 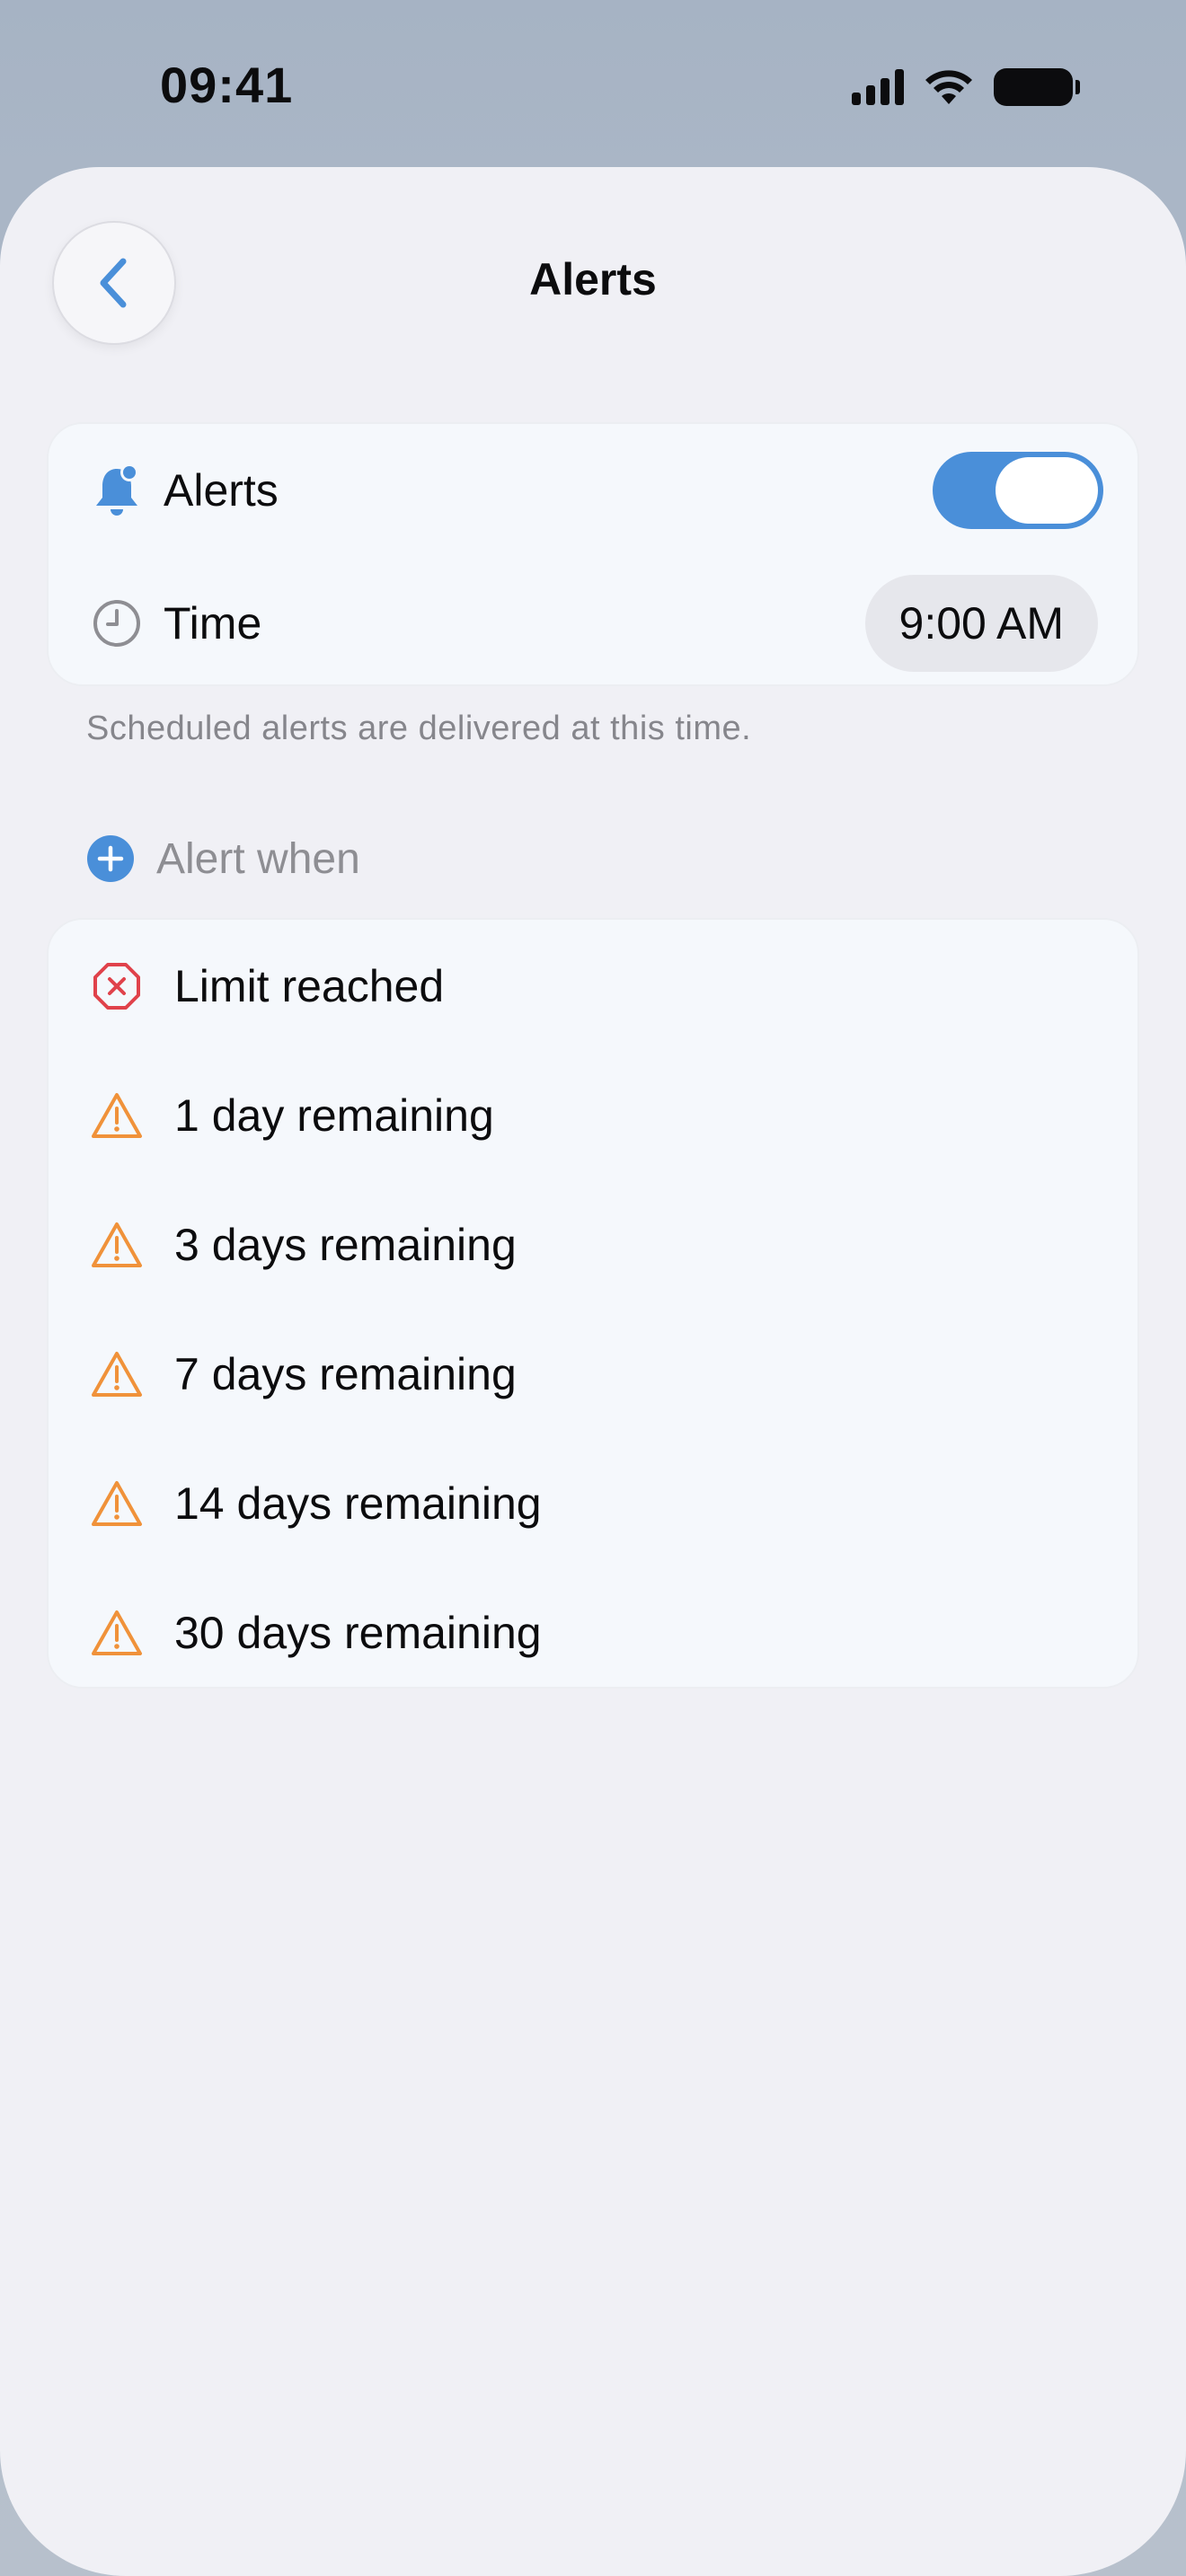 I want to click on time-label: Time, so click(x=213, y=623).